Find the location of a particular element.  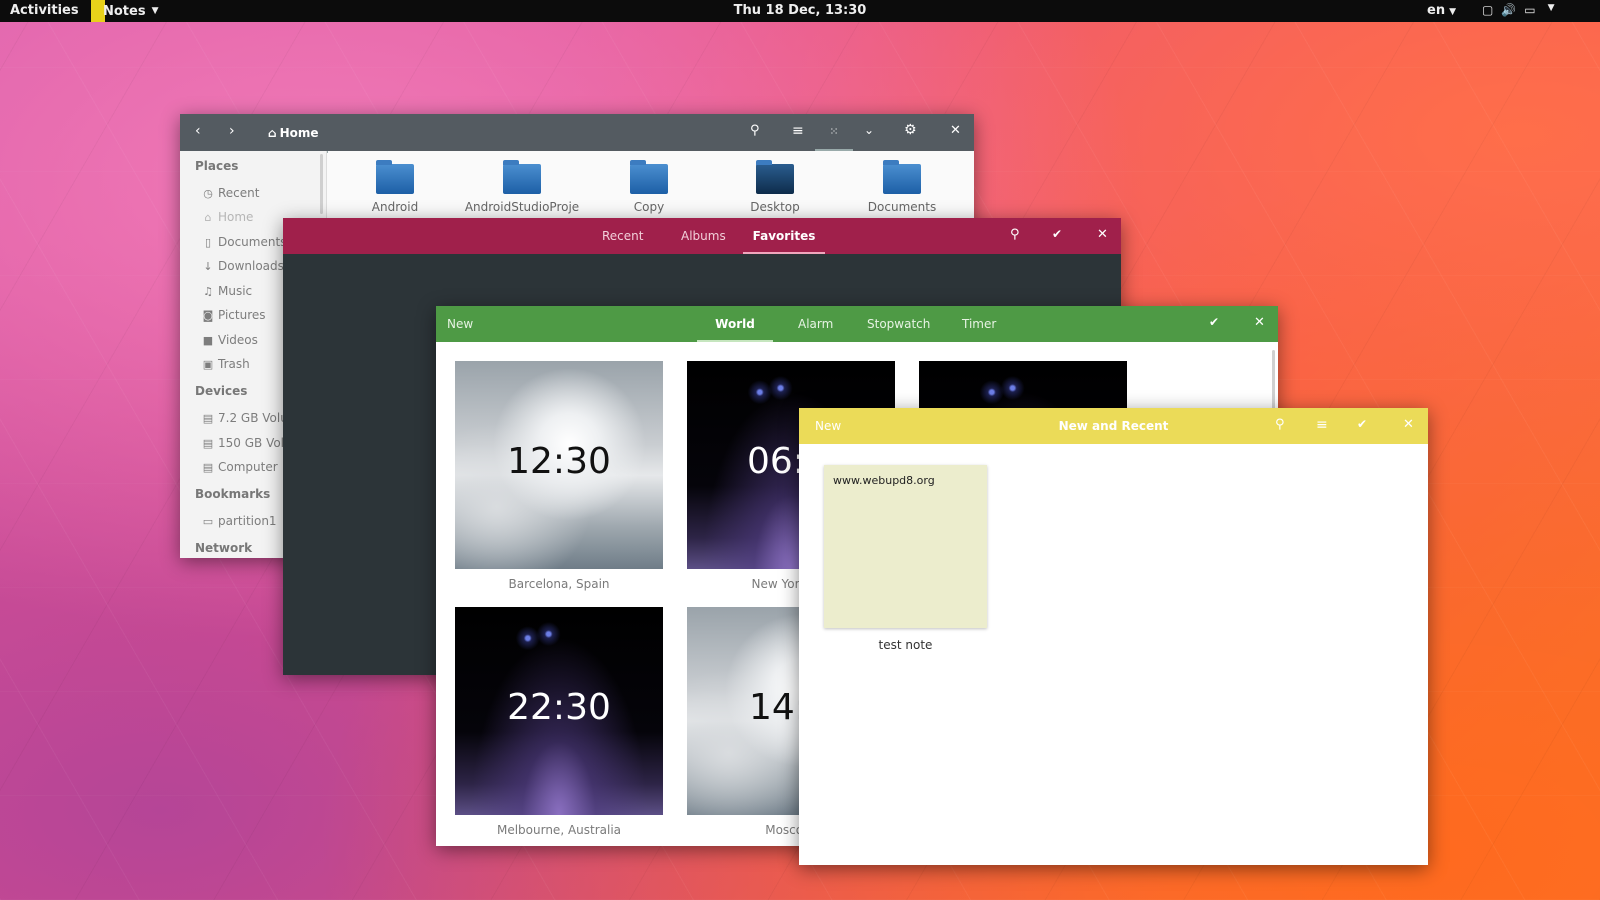

world-clock-tile: 22:30 is located at coordinates (559, 711).